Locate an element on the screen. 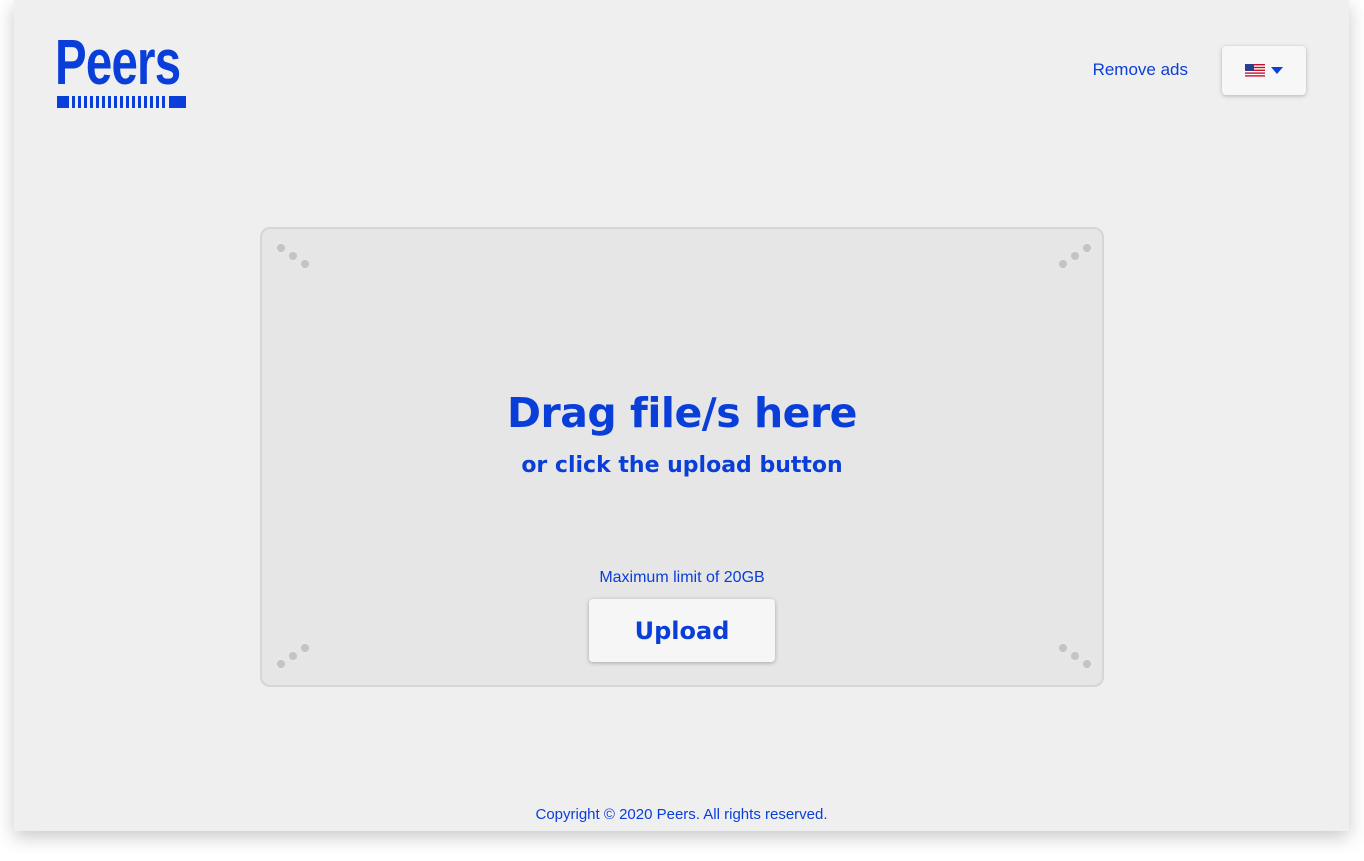  logo-wordmark: Peers is located at coordinates (118, 62).